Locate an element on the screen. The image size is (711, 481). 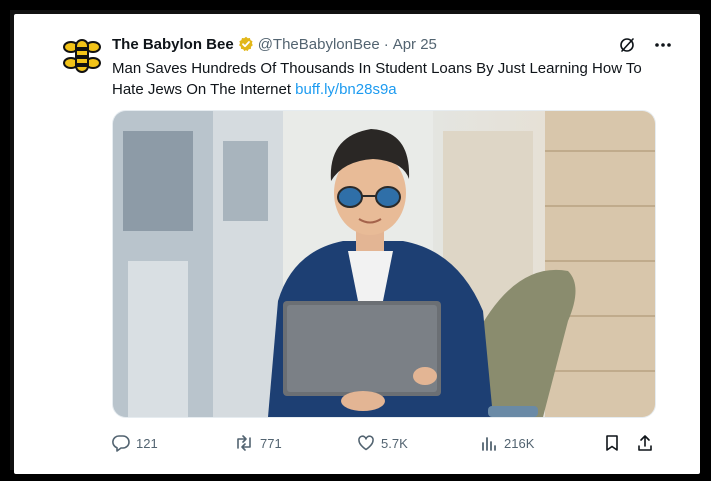
bookmark-icon is located at coordinates (612, 443).